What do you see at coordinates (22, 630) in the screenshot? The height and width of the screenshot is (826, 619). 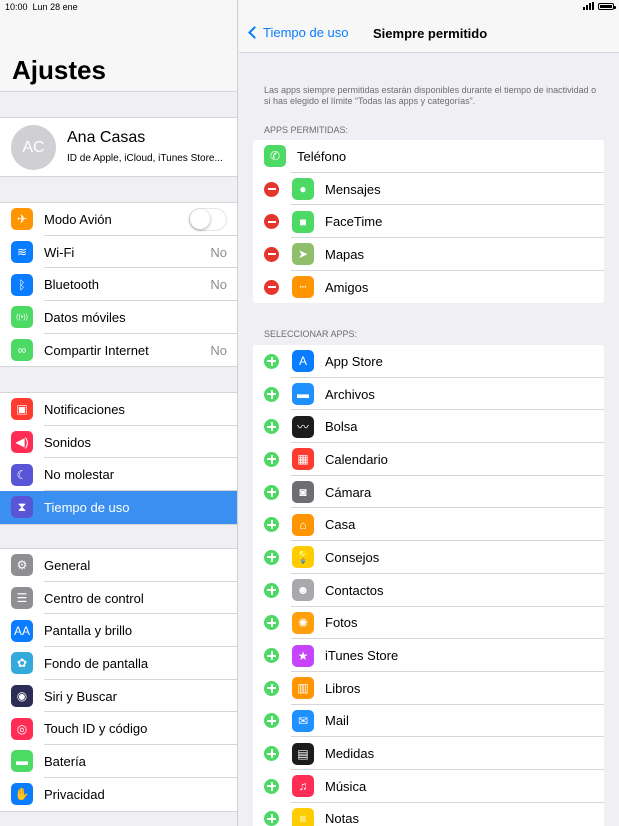 I see `text-size-icon: AA` at bounding box center [22, 630].